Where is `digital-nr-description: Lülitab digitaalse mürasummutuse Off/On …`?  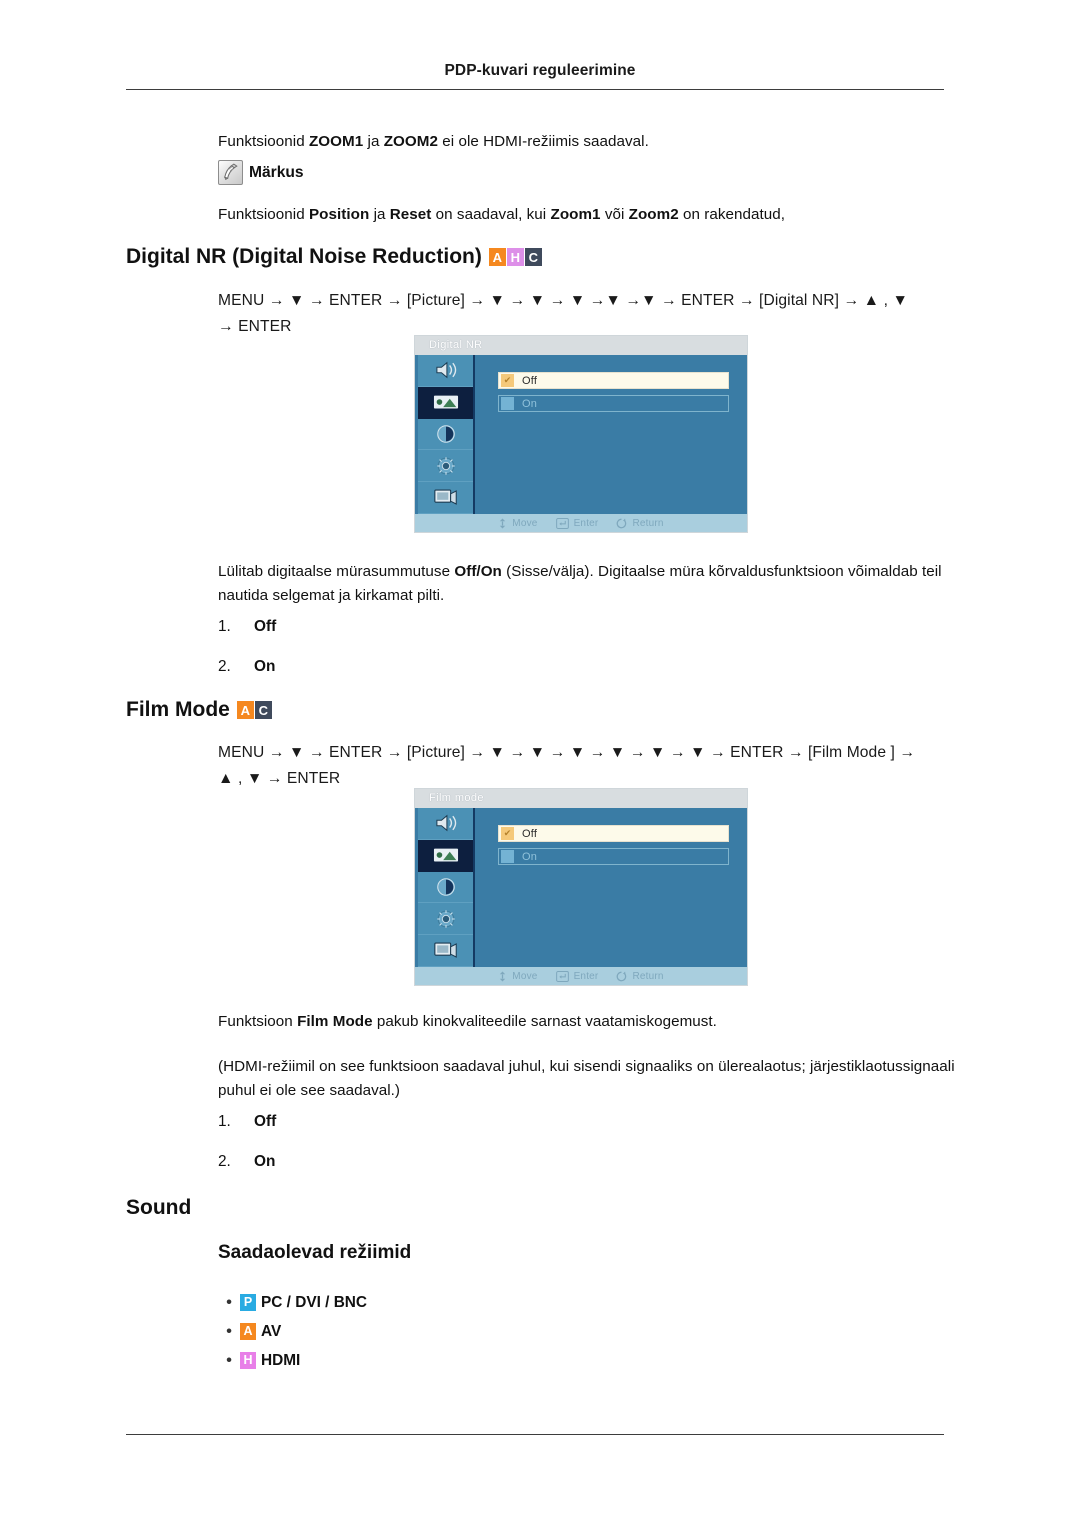
digital-nr-description: Lülitab digitaalse mürasummutuse Off/On … is located at coordinates (588, 584).